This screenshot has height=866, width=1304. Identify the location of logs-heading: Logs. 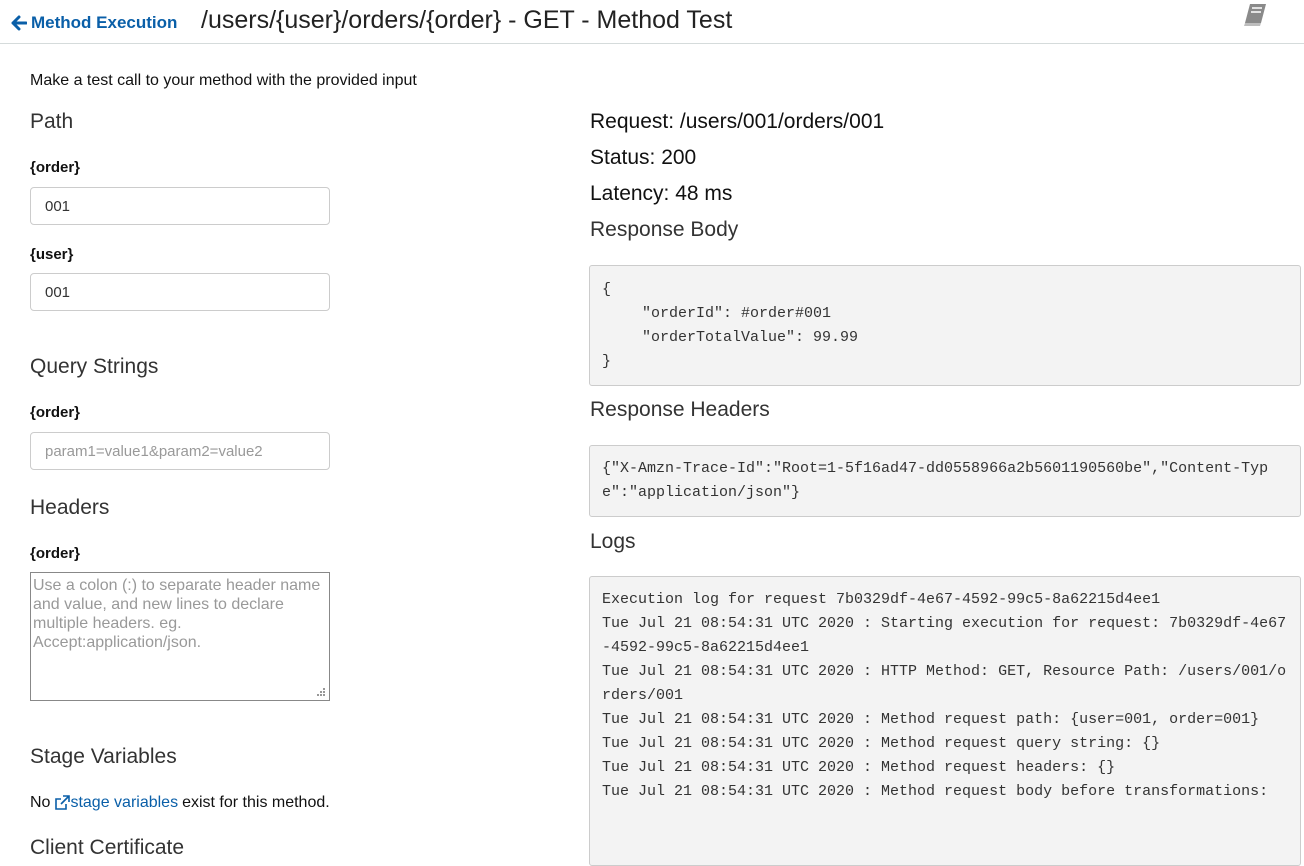
(613, 541).